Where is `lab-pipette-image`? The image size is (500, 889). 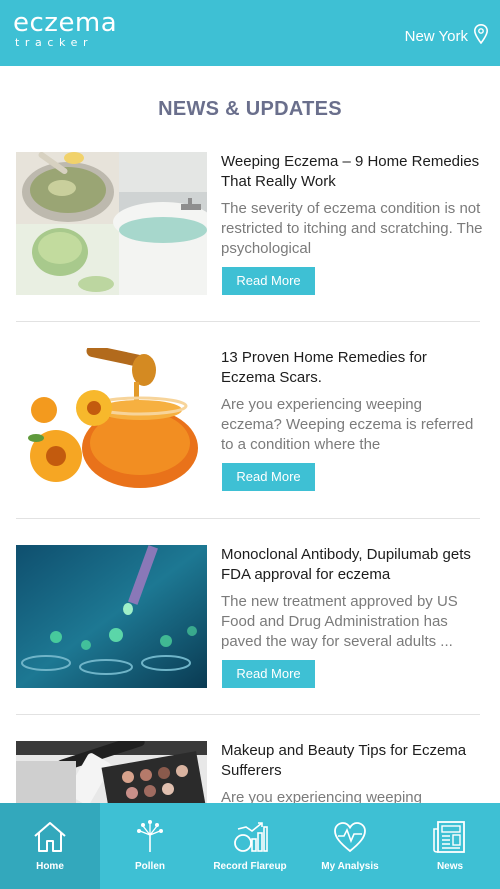 lab-pipette-image is located at coordinates (111, 616).